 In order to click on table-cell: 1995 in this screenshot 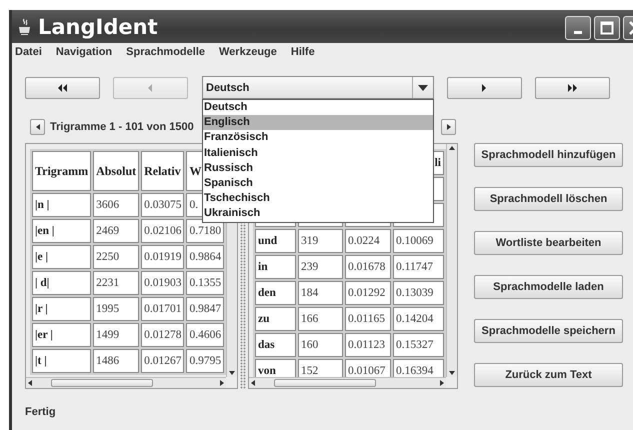, I will do `click(116, 309)`.